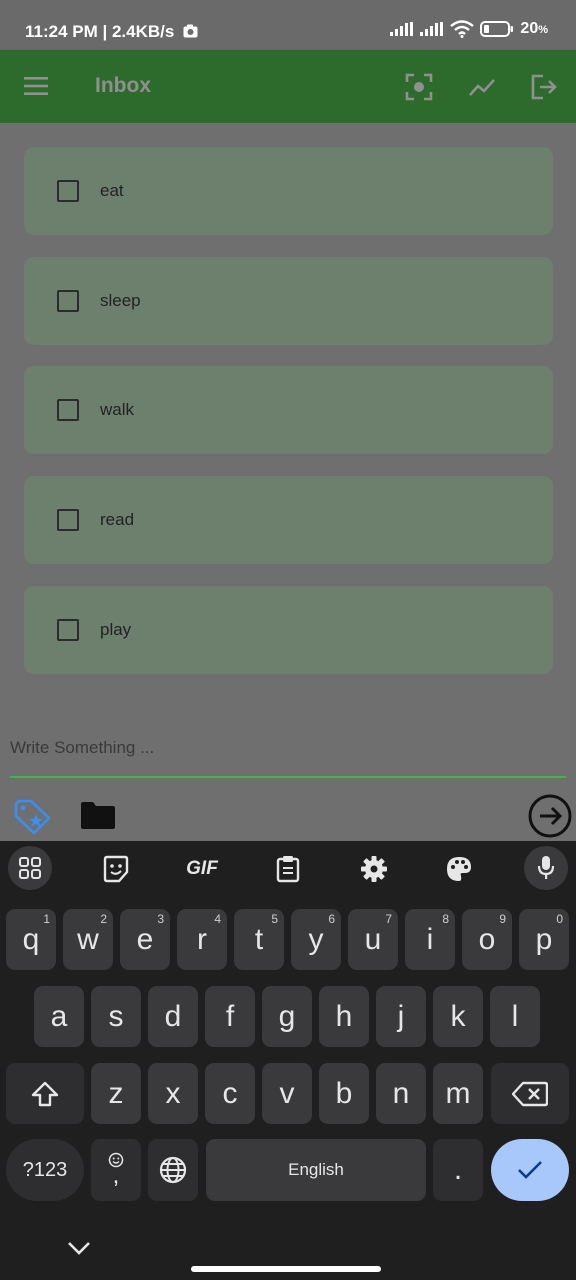  I want to click on key-i: i8, so click(430, 939).